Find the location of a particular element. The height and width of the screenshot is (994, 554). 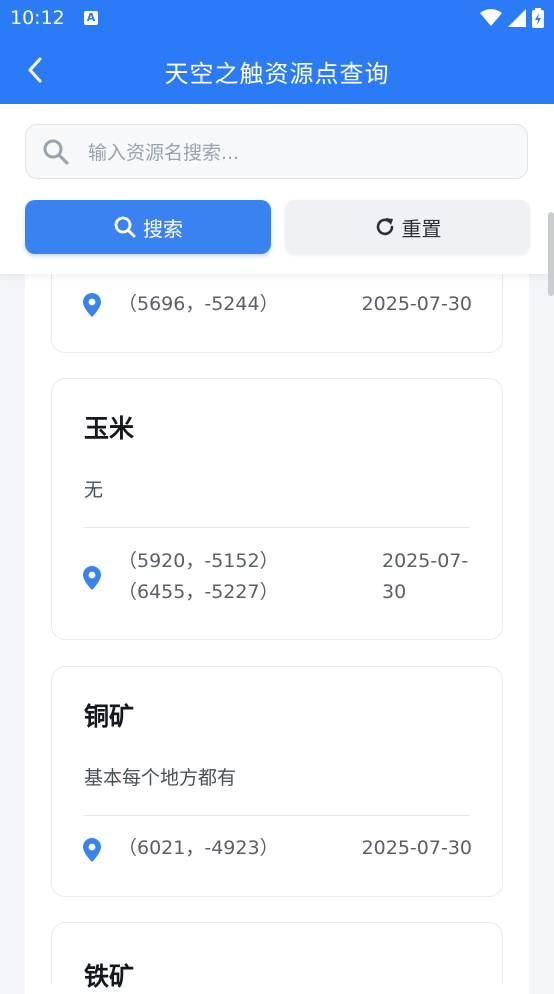

coord-line: （6455，-5227） is located at coordinates (198, 592).